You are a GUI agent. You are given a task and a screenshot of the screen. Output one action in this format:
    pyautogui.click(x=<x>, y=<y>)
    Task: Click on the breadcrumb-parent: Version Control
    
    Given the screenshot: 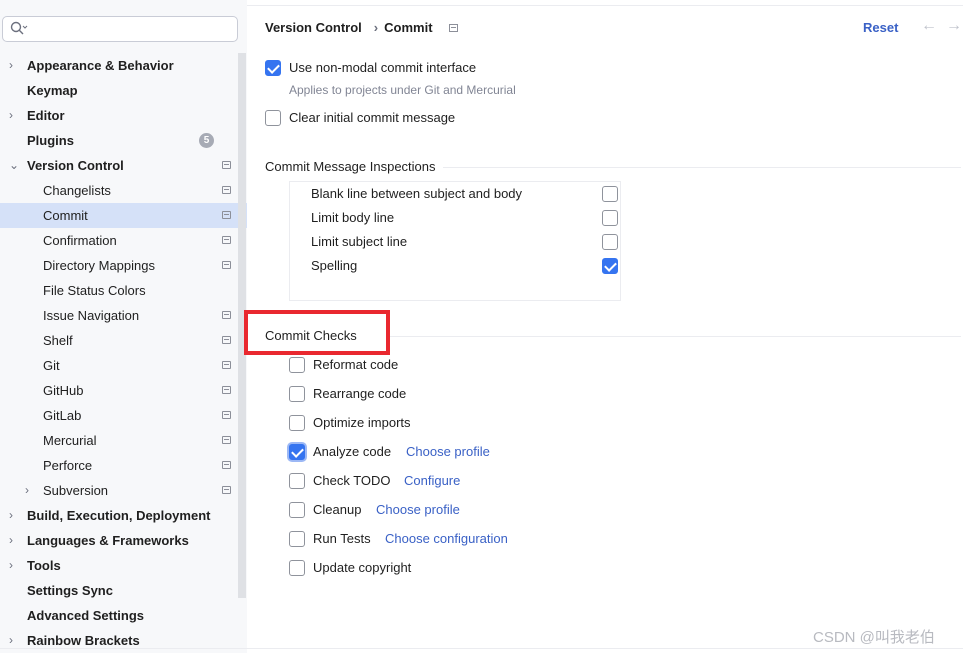 What is the action you would take?
    pyautogui.click(x=313, y=27)
    